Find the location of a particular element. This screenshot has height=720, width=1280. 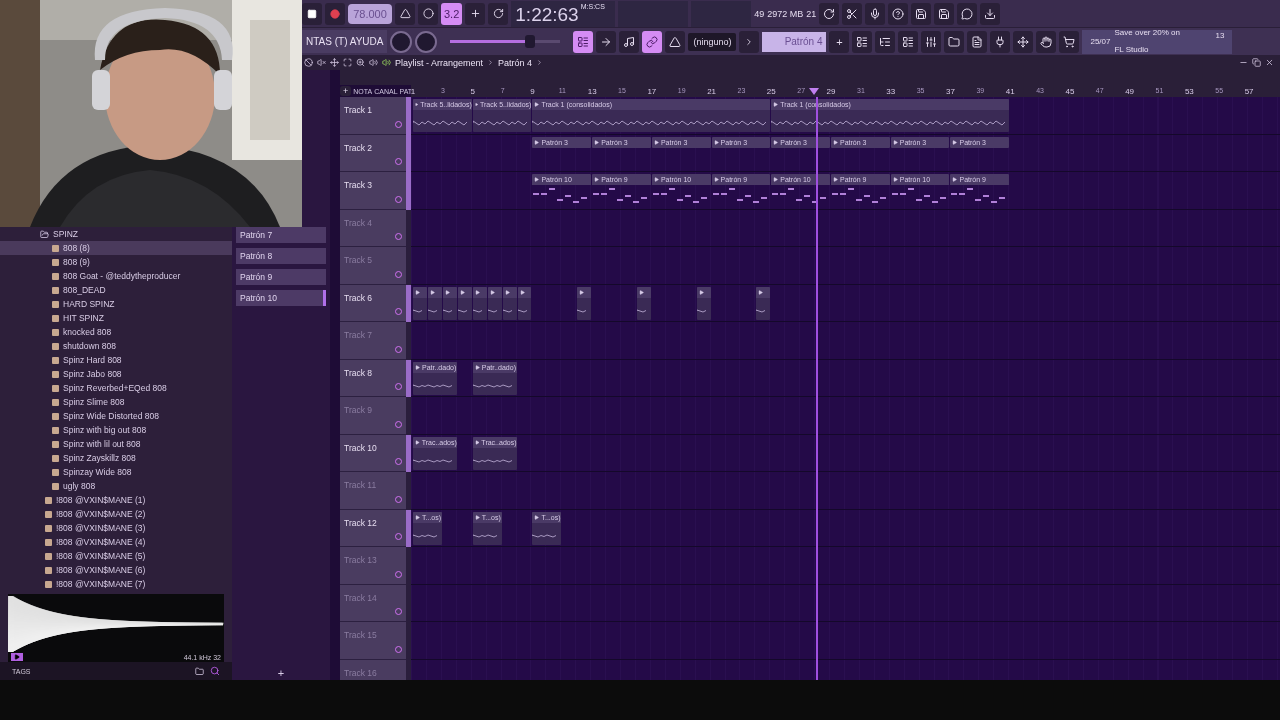

breadcrumb-pattern: Patrón 4 is located at coordinates (515, 62).